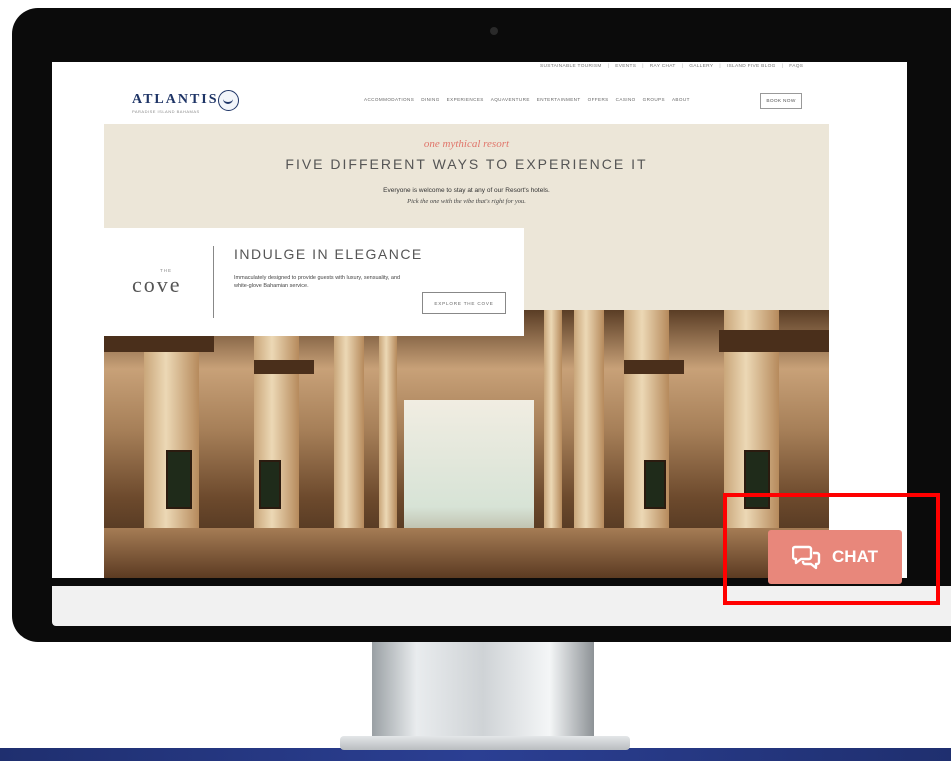  I want to click on logo-name: ATLANTIS, so click(175, 99).